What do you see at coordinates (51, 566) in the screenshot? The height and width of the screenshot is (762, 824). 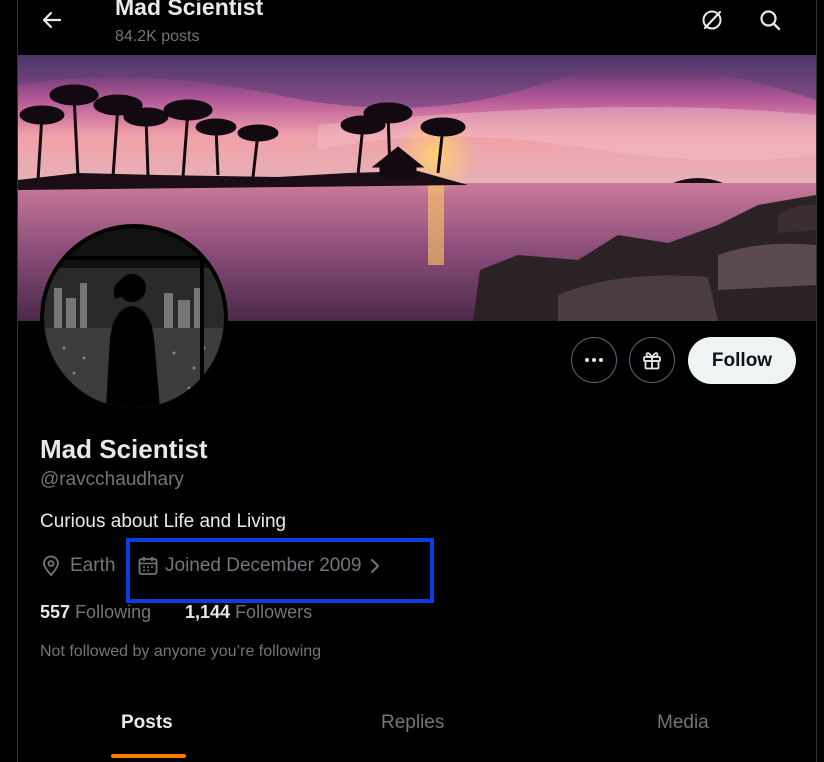 I see `location-pin-icon` at bounding box center [51, 566].